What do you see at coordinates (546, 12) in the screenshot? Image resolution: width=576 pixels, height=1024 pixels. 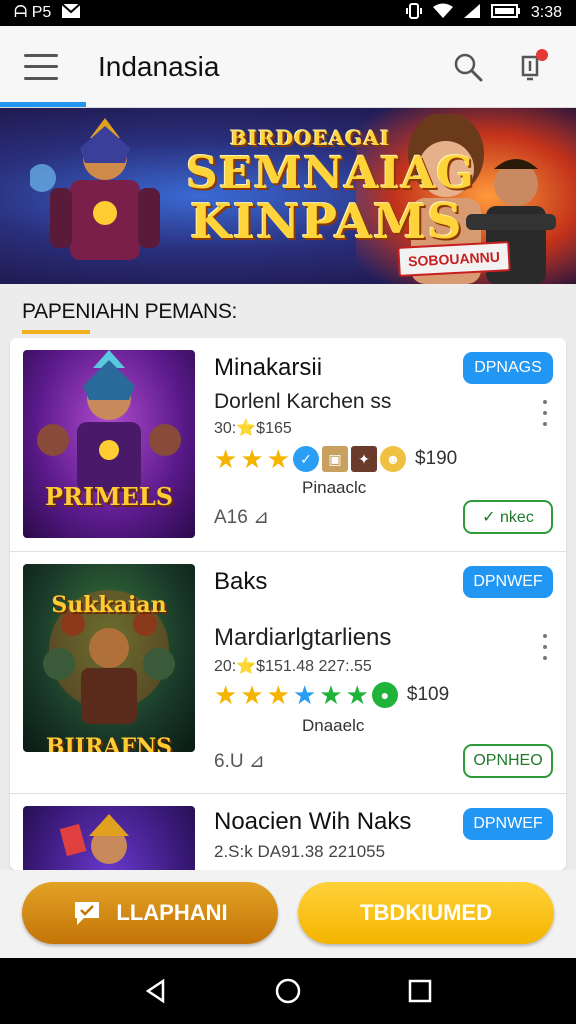 I see `status-time: 3:38` at bounding box center [546, 12].